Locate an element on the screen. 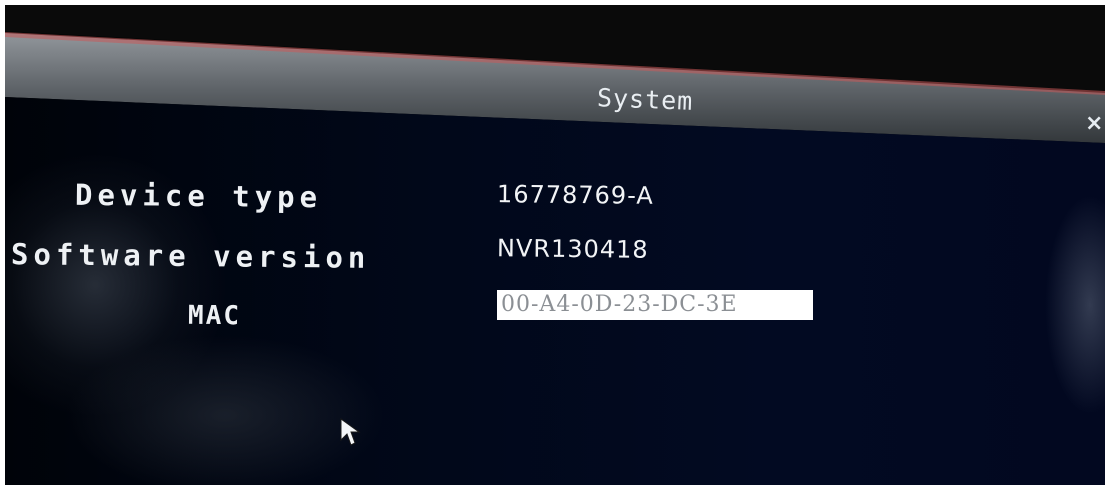 The image size is (1110, 489). window-title: System is located at coordinates (645, 99).